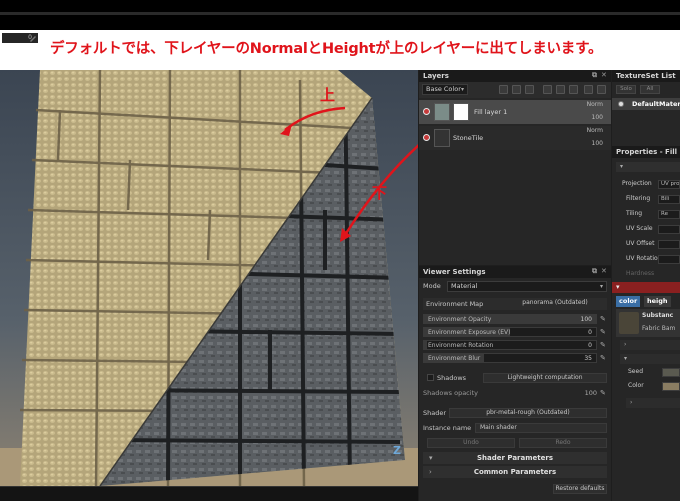 The height and width of the screenshot is (501, 680). Describe the element at coordinates (541, 428) in the screenshot. I see `instance-field: Main shader` at that location.